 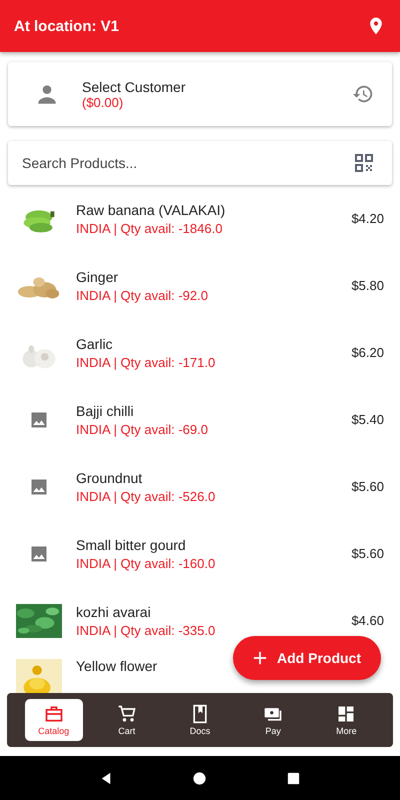 What do you see at coordinates (54, 714) in the screenshot?
I see `briefcase-icon` at bounding box center [54, 714].